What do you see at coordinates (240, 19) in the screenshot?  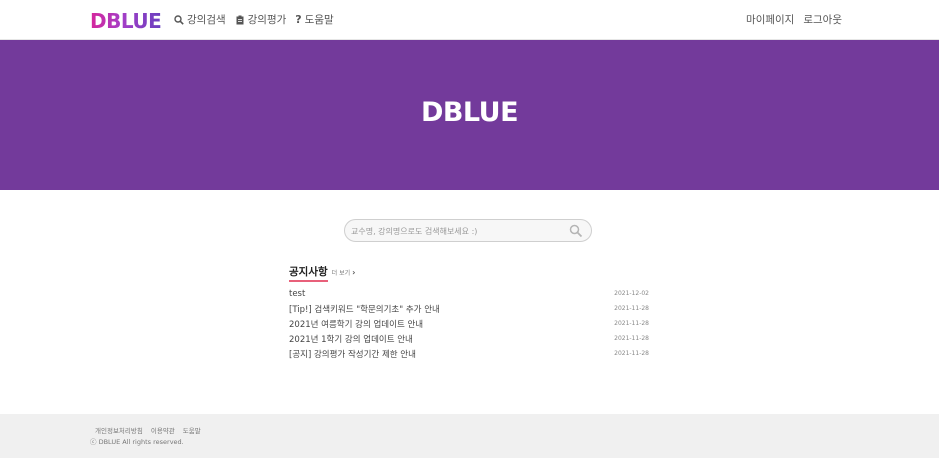 I see `clipboard-icon` at bounding box center [240, 19].